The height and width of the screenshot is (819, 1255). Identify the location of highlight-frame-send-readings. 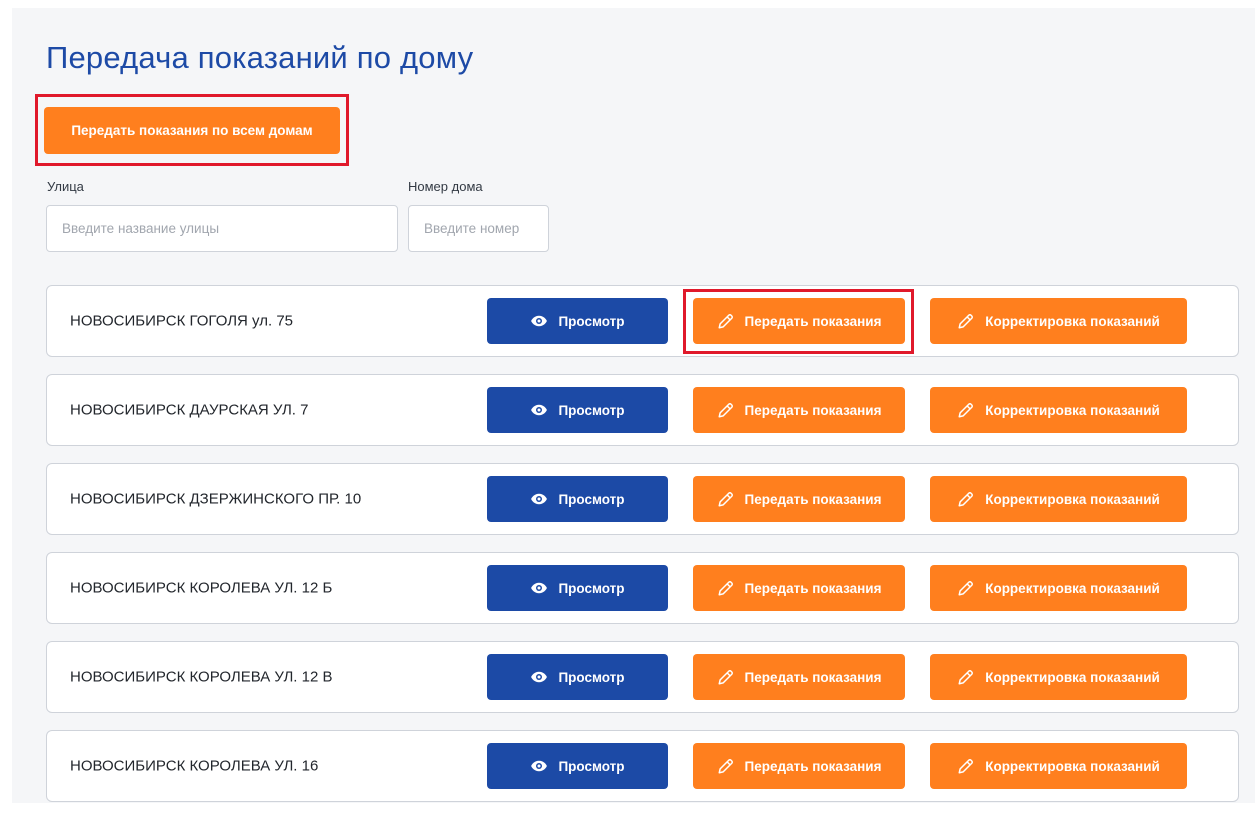
(798, 321).